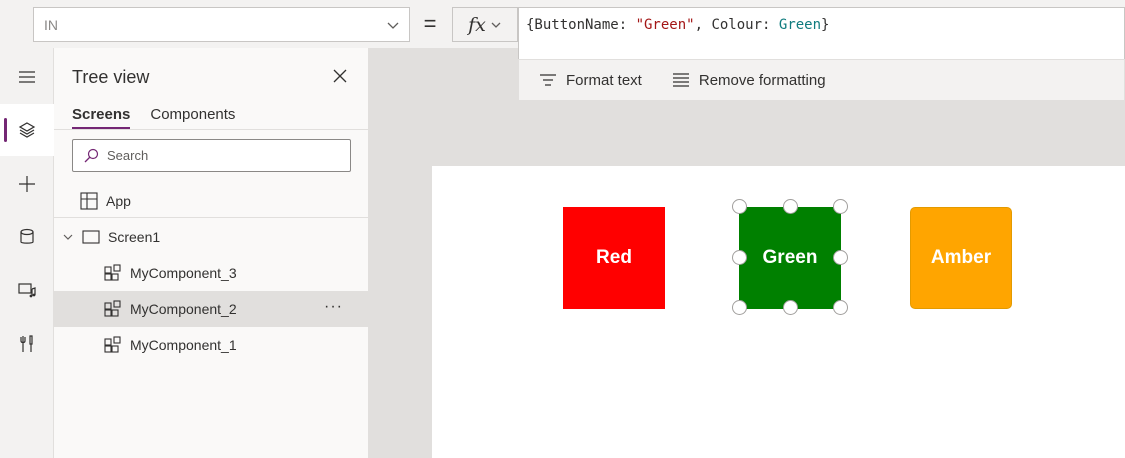 The image size is (1125, 458). Describe the element at coordinates (51, 24) in the screenshot. I see `property-value: IN` at that location.